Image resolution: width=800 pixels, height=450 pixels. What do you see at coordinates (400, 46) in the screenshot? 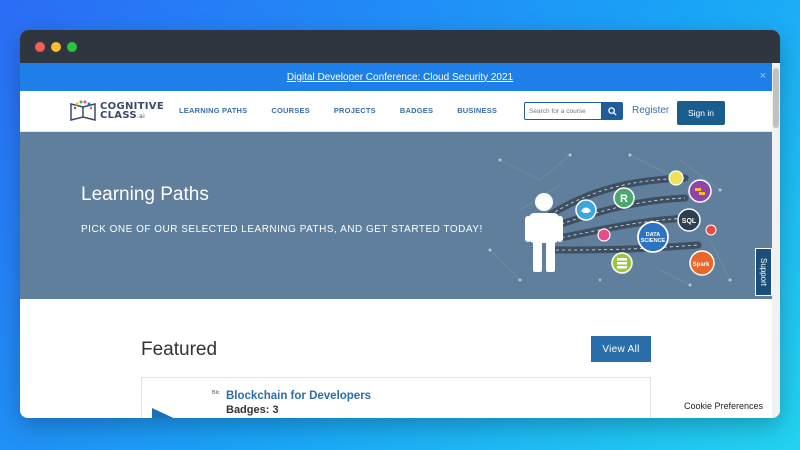
I see `window-titlebar` at bounding box center [400, 46].